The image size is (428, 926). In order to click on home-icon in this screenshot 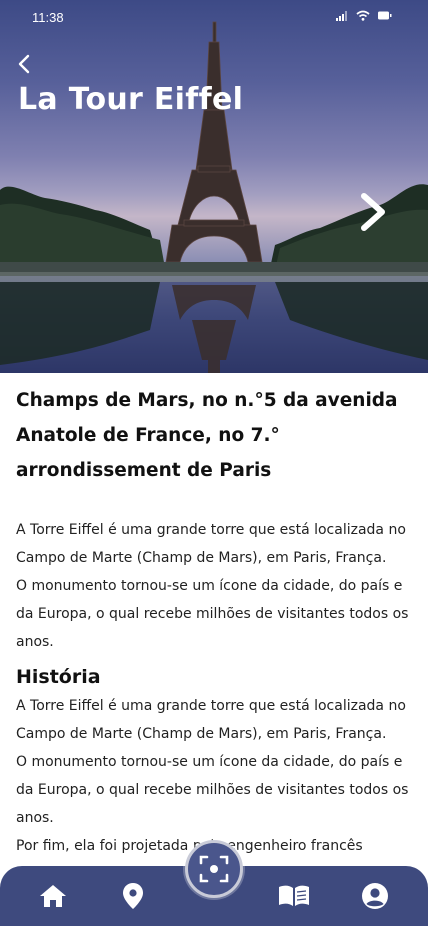, I will do `click(53, 896)`.